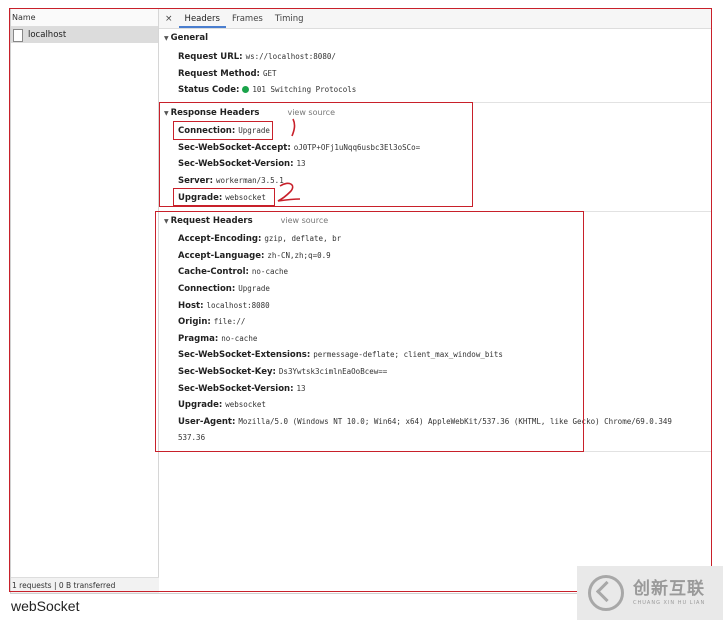  Describe the element at coordinates (669, 588) in the screenshot. I see `watermark-text-cn: 创新互联` at that location.